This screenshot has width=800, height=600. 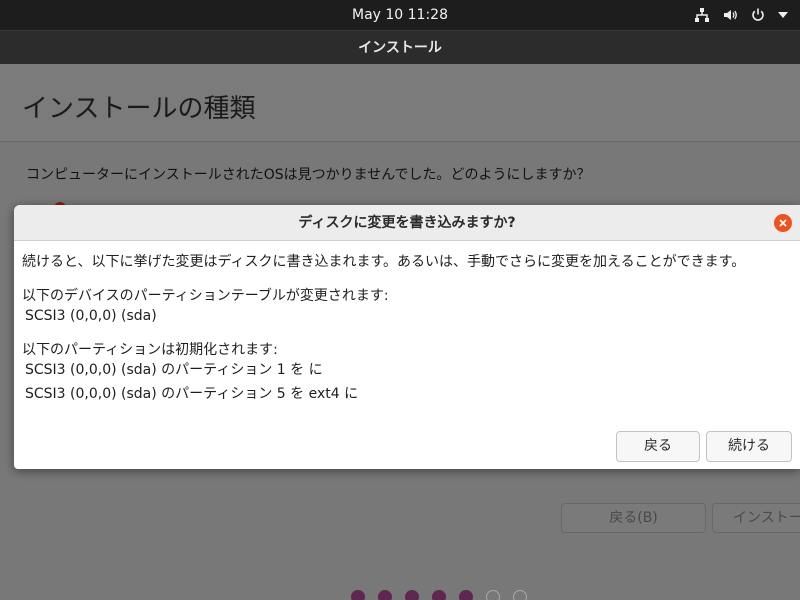 I want to click on dialog-title: ディスクに変更を書き込みますか?, so click(x=407, y=223).